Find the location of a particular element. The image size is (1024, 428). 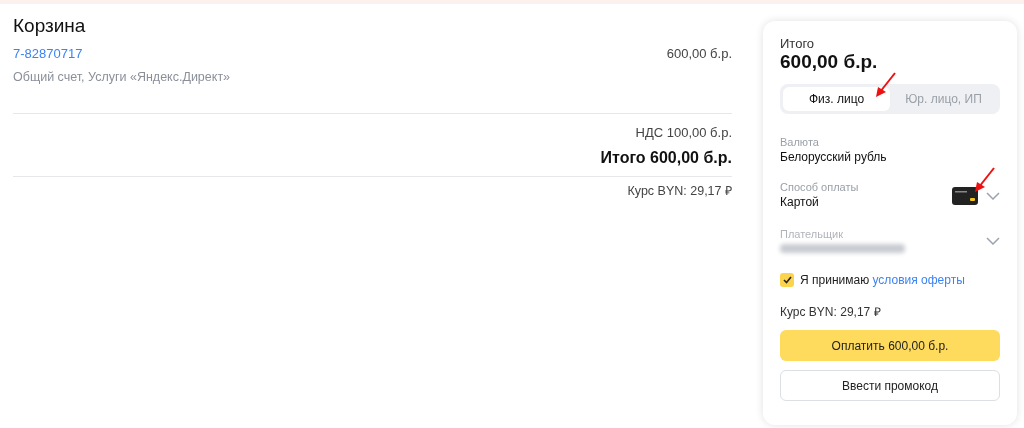

total-amount: Итого 600,00 б.р. is located at coordinates (666, 158).